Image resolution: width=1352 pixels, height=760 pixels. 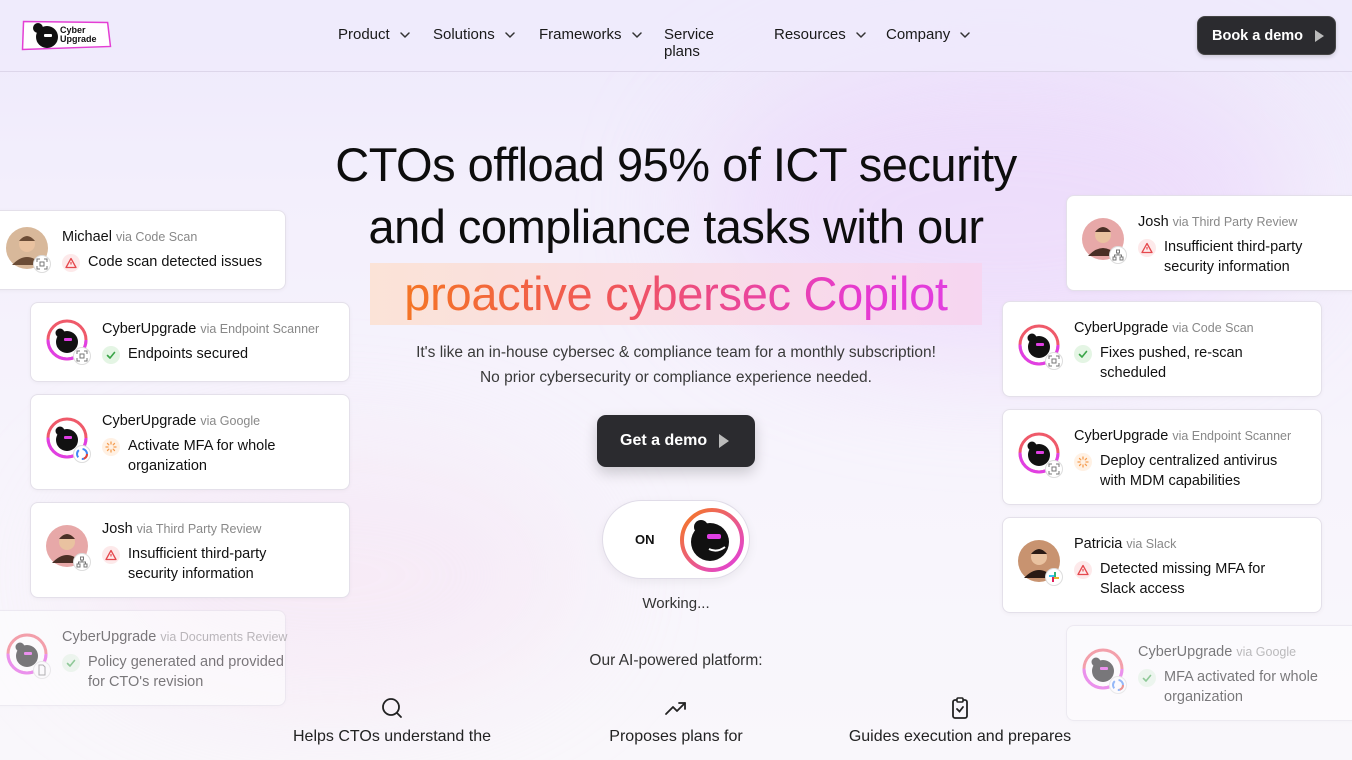 I want to click on card-header: CyberUpgrade via Code Scan, so click(x=1164, y=328).